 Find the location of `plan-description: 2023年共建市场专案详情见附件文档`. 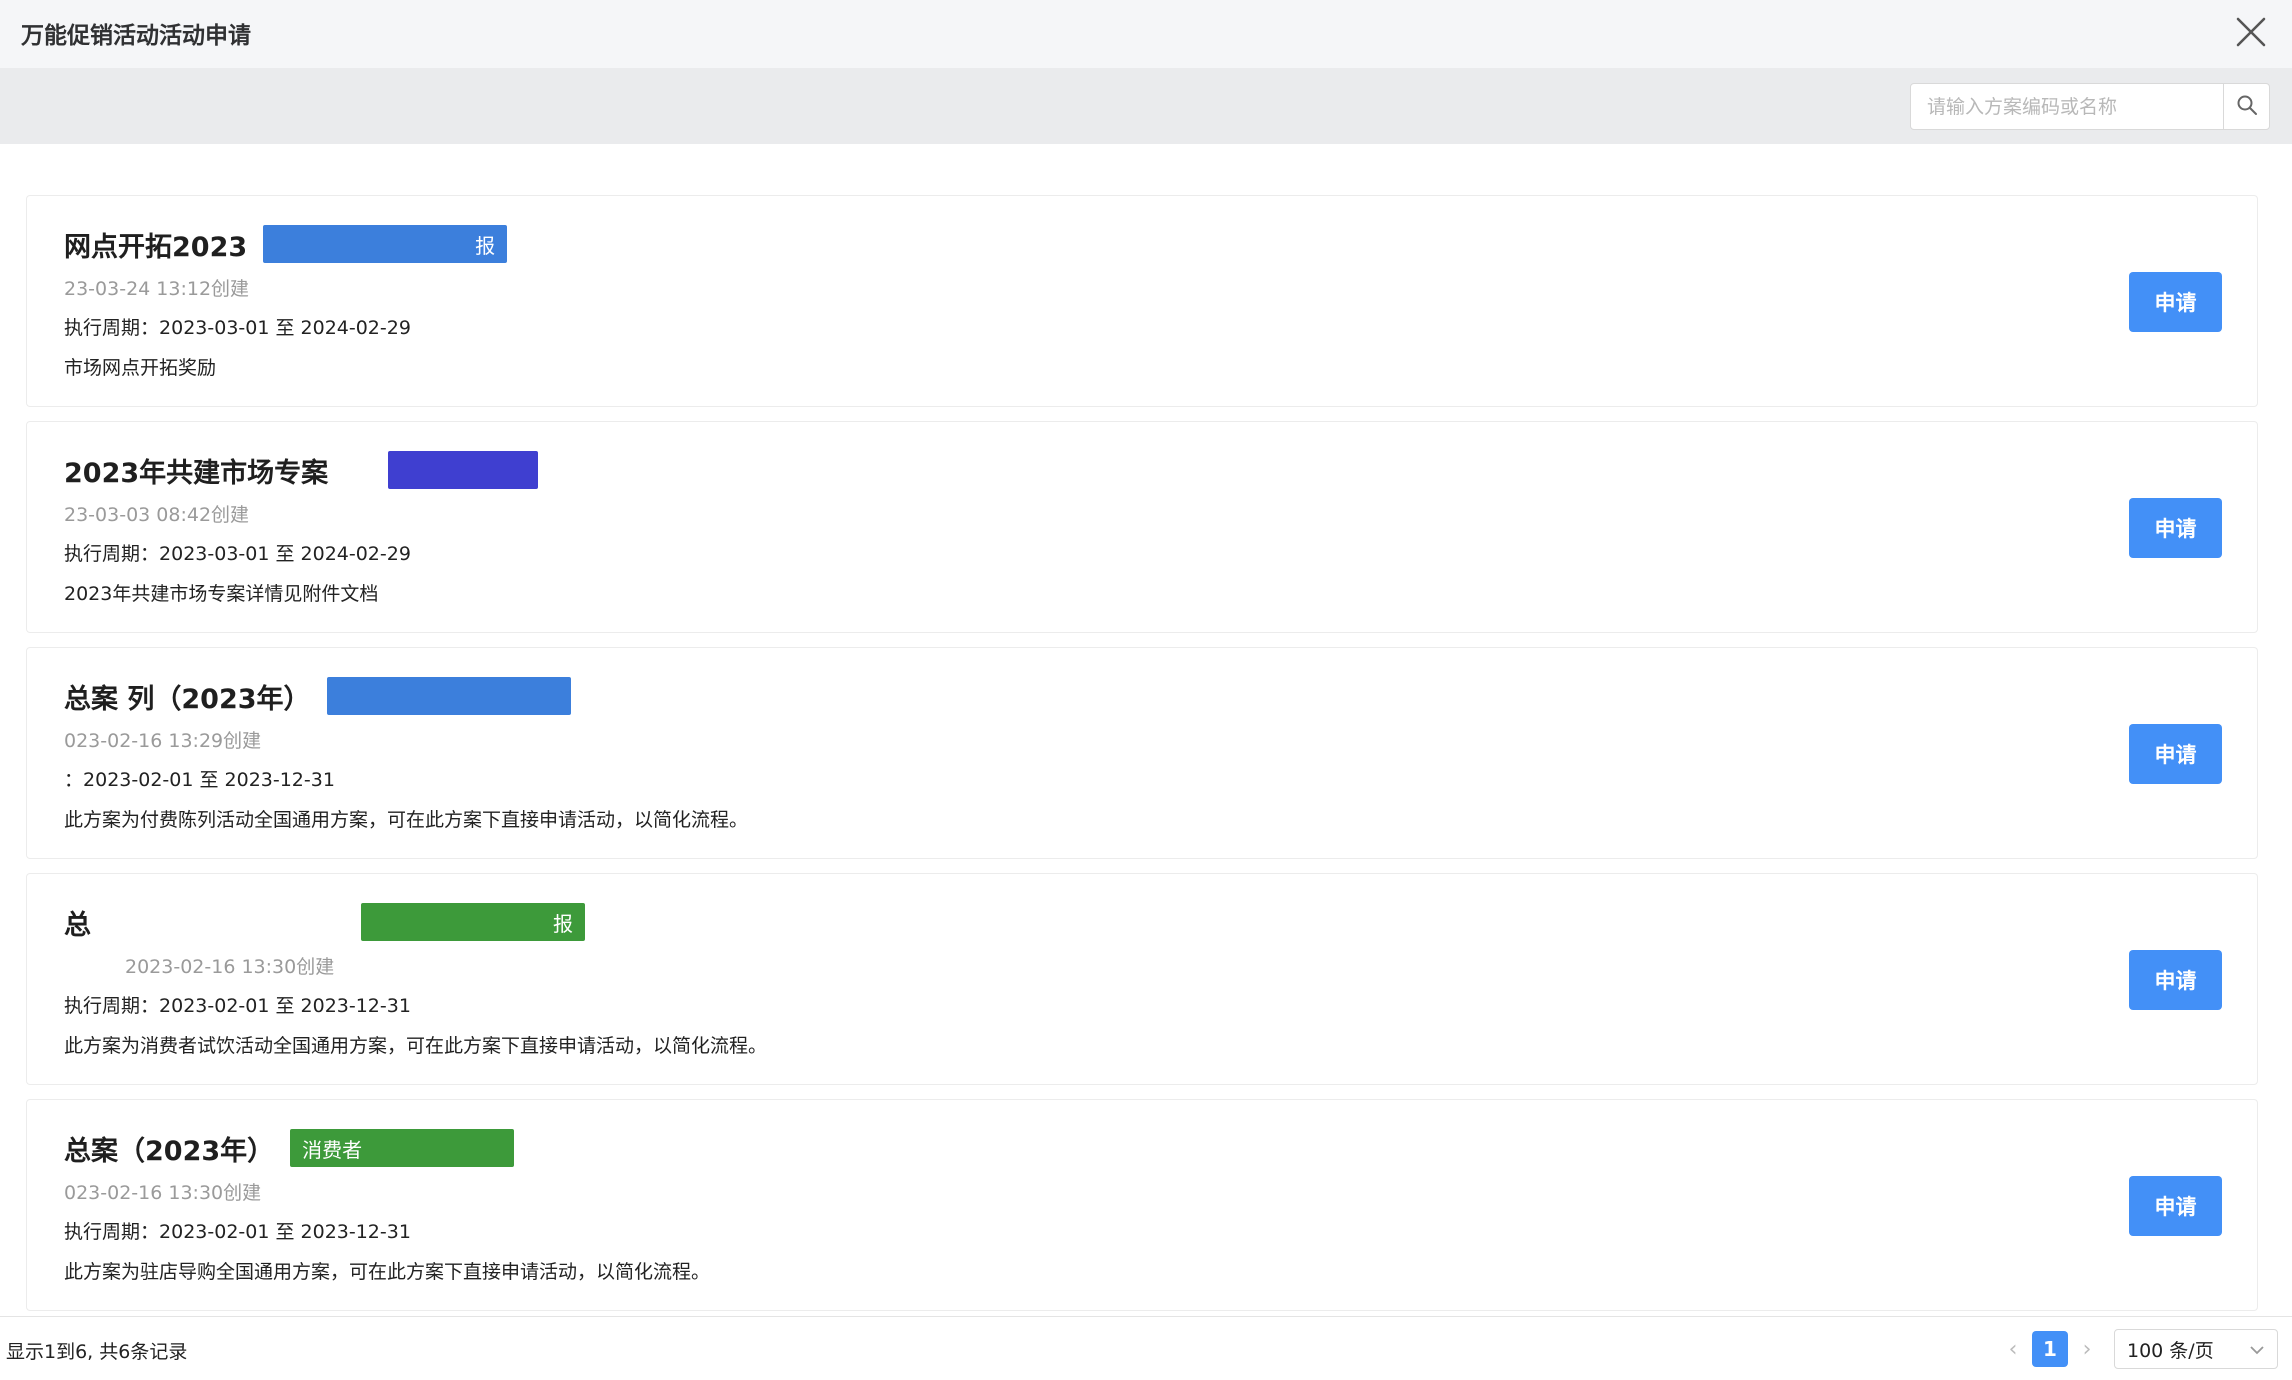

plan-description: 2023年共建市场专案详情见附件文档 is located at coordinates (221, 594).